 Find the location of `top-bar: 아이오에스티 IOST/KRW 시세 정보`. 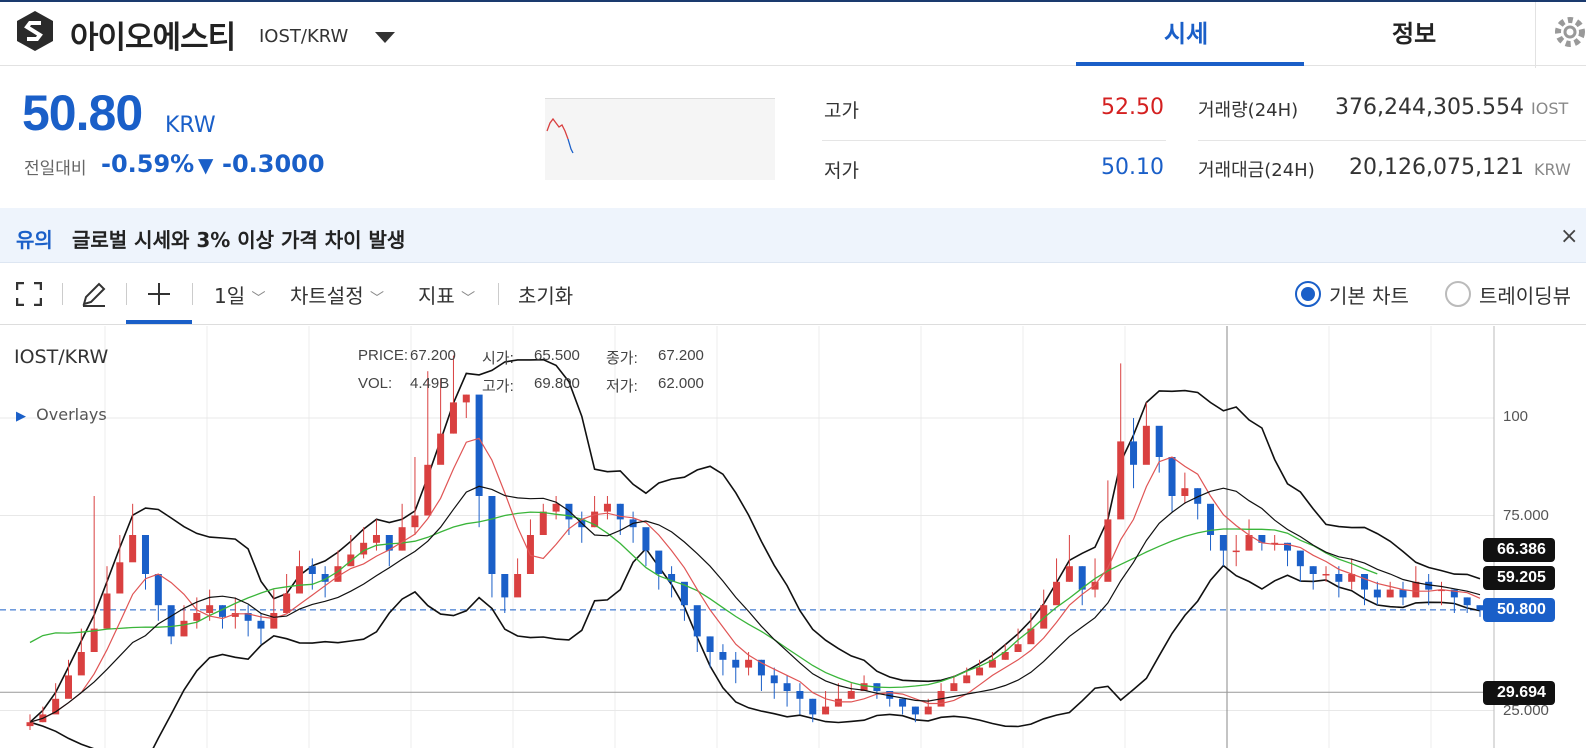

top-bar: 아이오에스티 IOST/KRW 시세 정보 is located at coordinates (793, 34).